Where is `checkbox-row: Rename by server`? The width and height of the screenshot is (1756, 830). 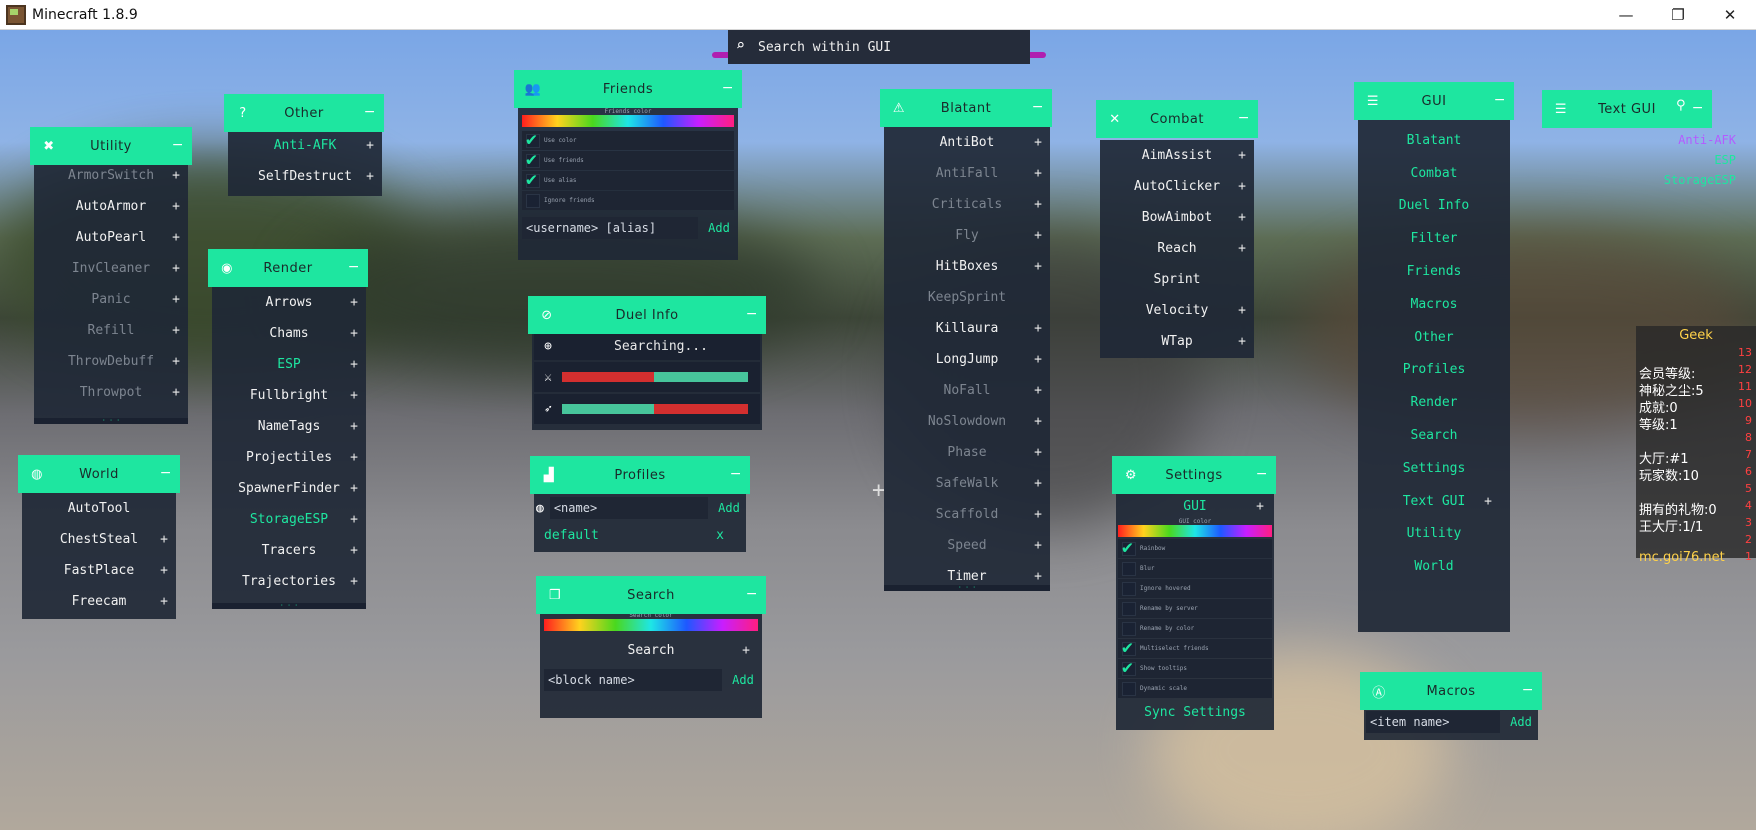 checkbox-row: Rename by server is located at coordinates (1195, 608).